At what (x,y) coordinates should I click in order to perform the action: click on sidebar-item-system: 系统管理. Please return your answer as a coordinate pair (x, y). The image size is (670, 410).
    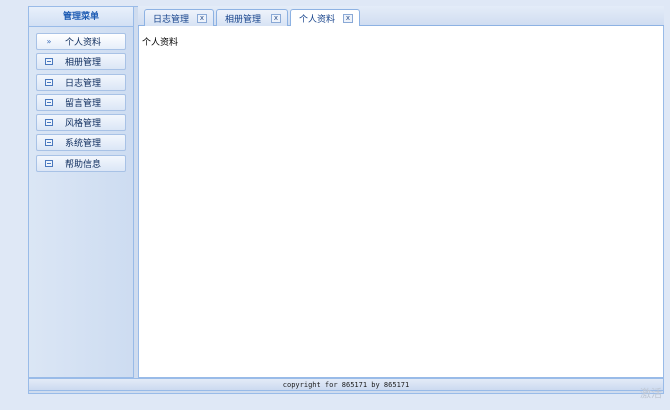
    Looking at the image, I should click on (81, 143).